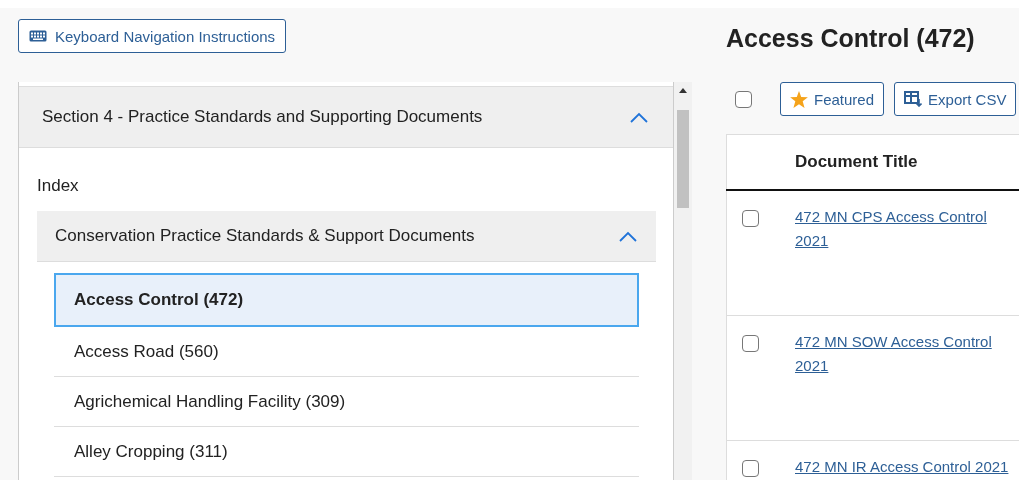  What do you see at coordinates (907, 260) in the screenshot?
I see `document-link: 472 MN CPS Access Control 2021` at bounding box center [907, 260].